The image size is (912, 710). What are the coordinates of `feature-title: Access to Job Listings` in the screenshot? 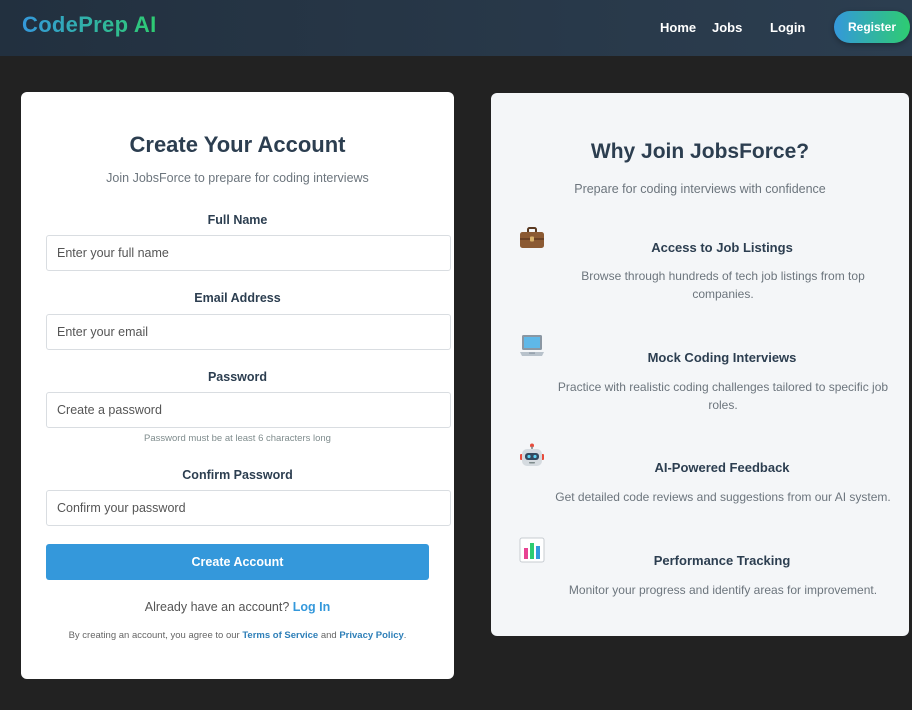 It's located at (722, 247).